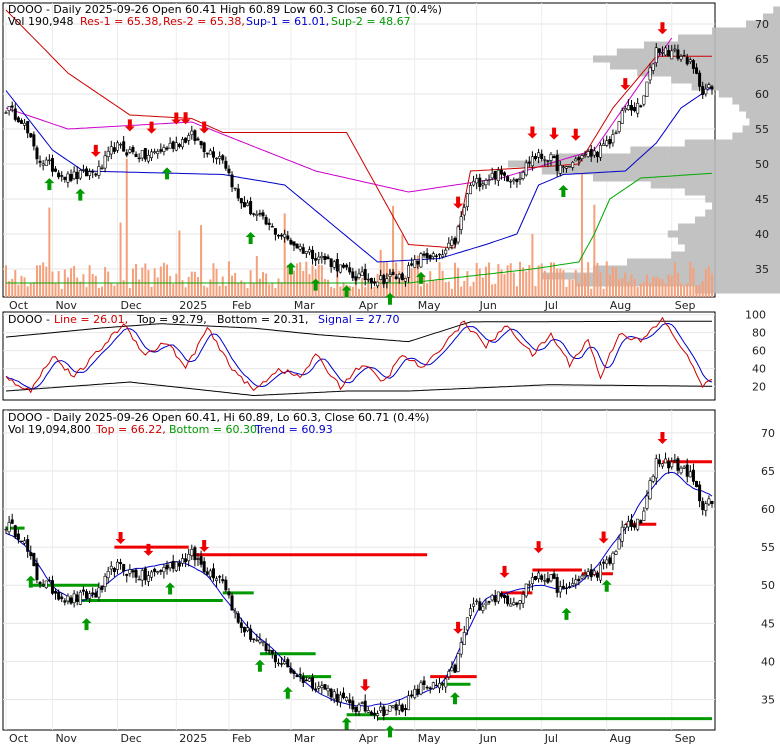  I want to click on trend-y-tick-label: 55, so click(768, 547).